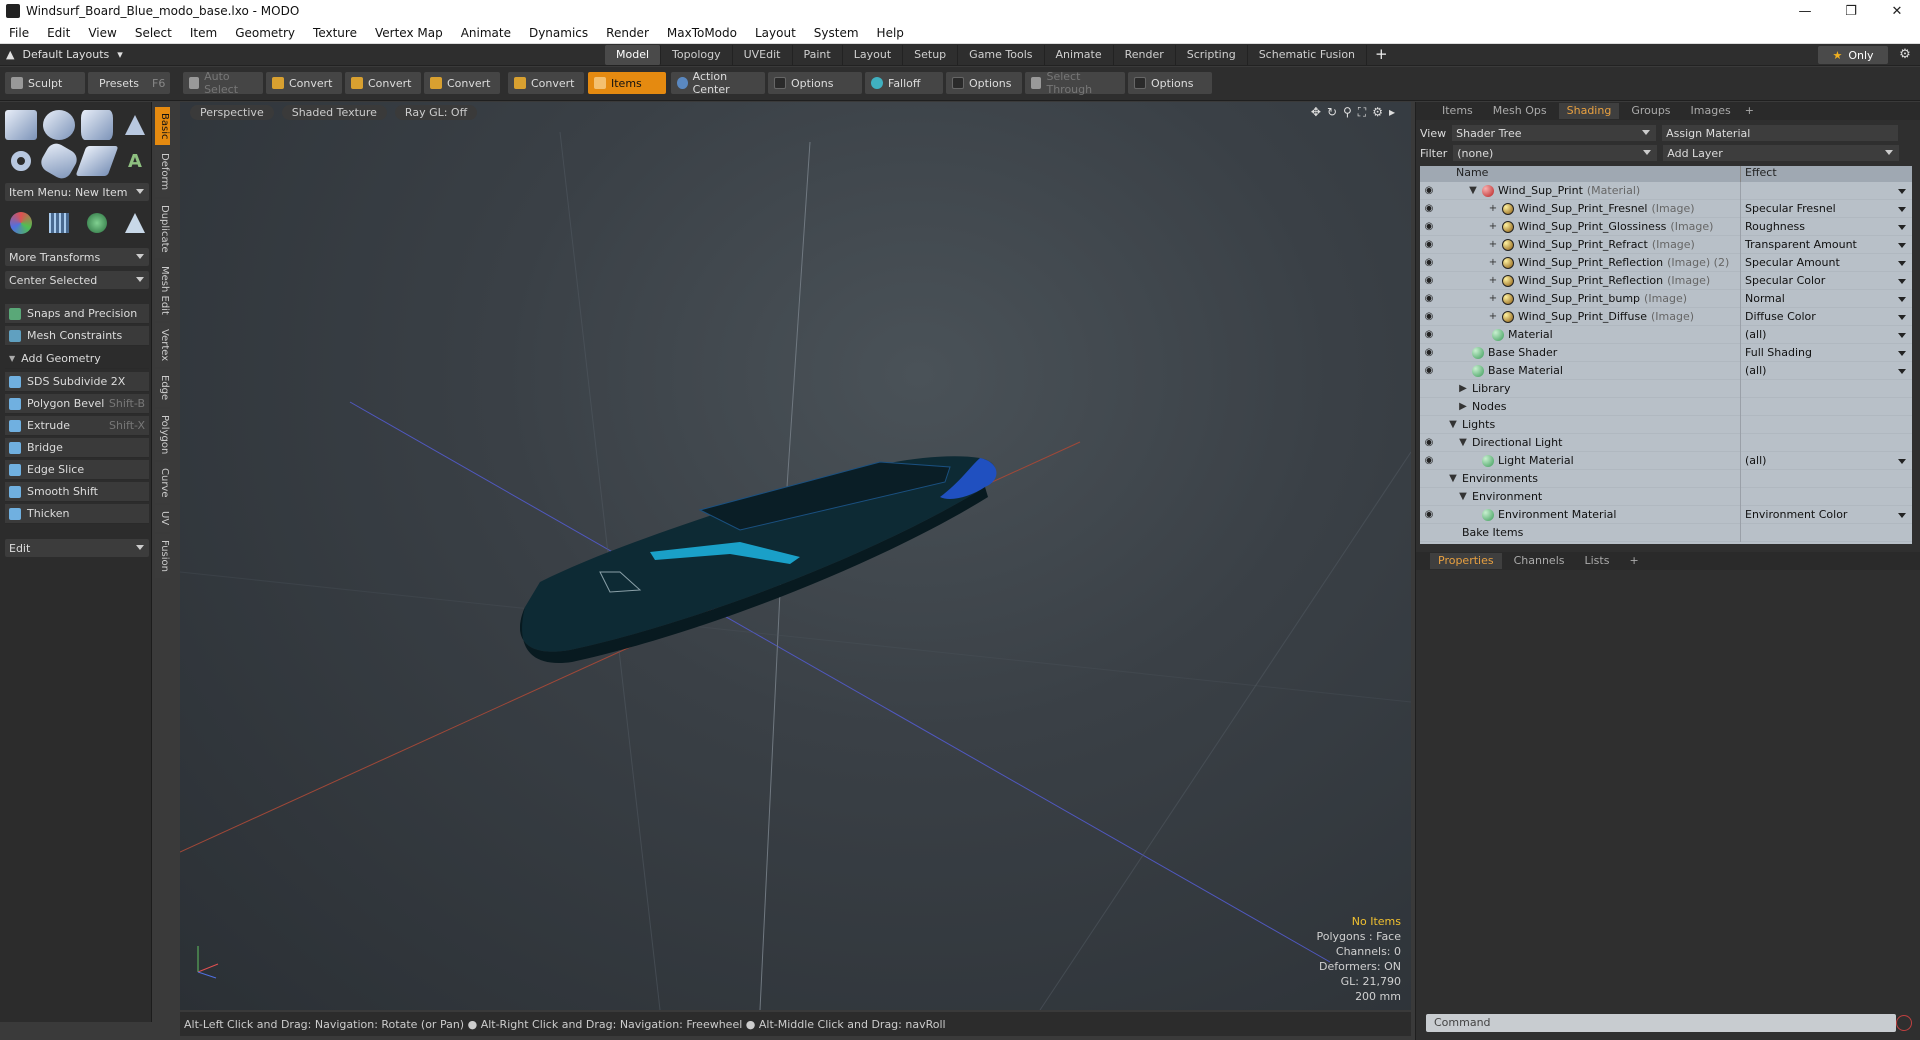  I want to click on tab-items: Items, so click(1457, 111).